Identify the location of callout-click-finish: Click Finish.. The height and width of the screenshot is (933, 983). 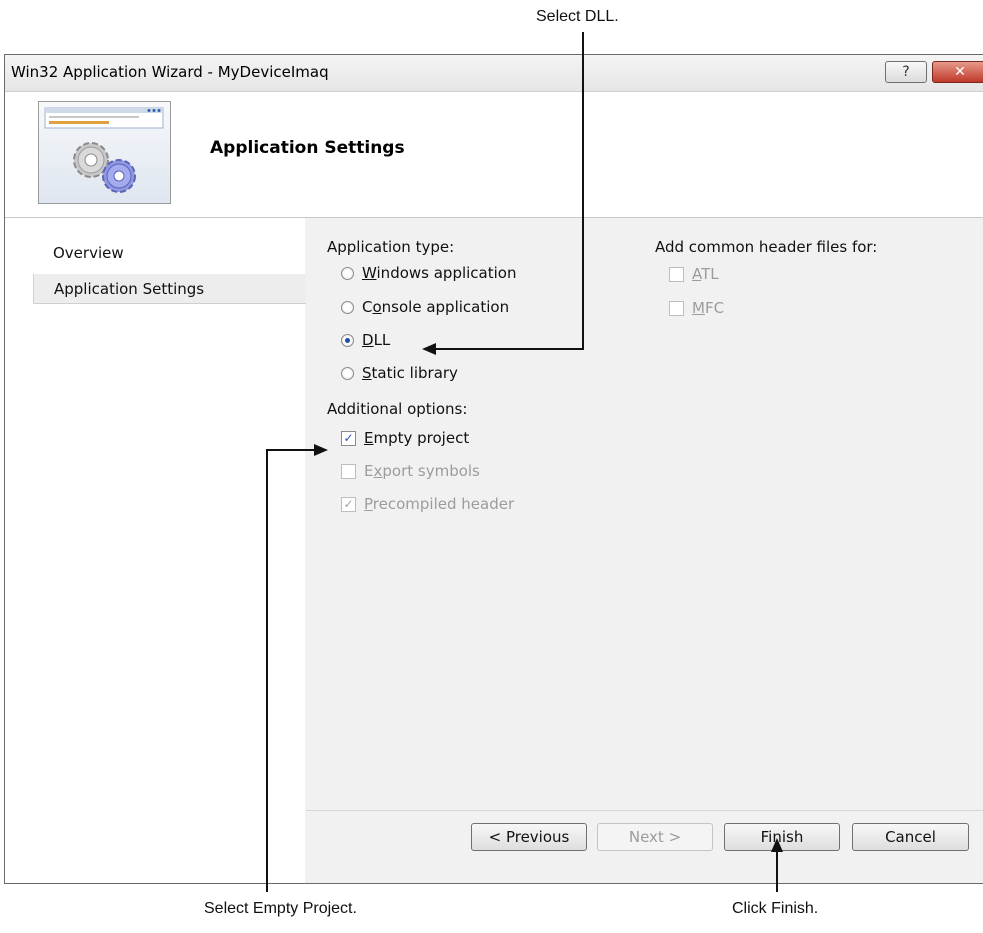
(775, 908).